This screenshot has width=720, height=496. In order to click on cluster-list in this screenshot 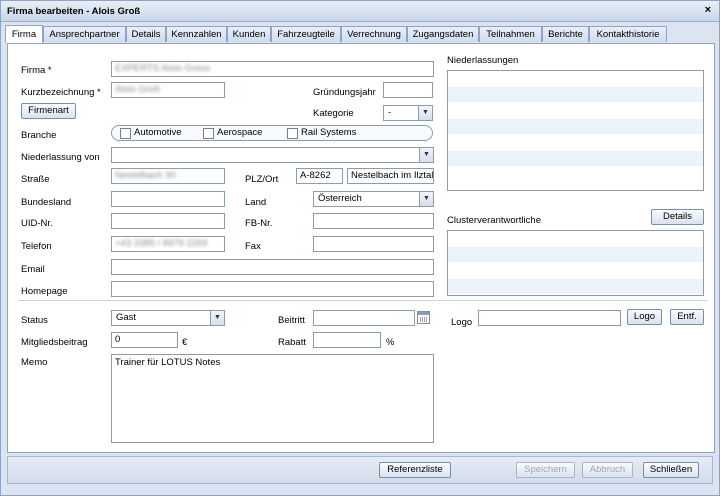, I will do `click(575, 263)`.